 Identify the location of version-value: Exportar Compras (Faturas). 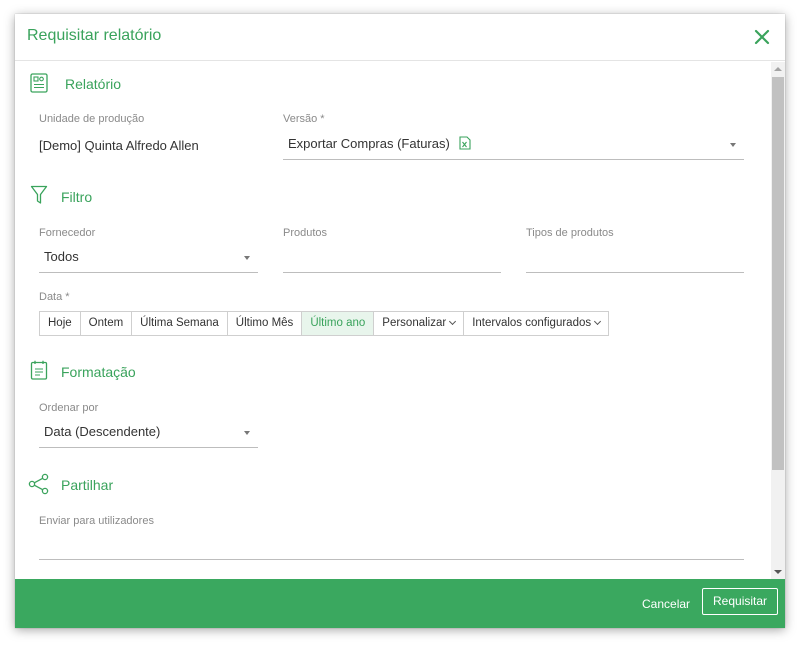
(380, 143).